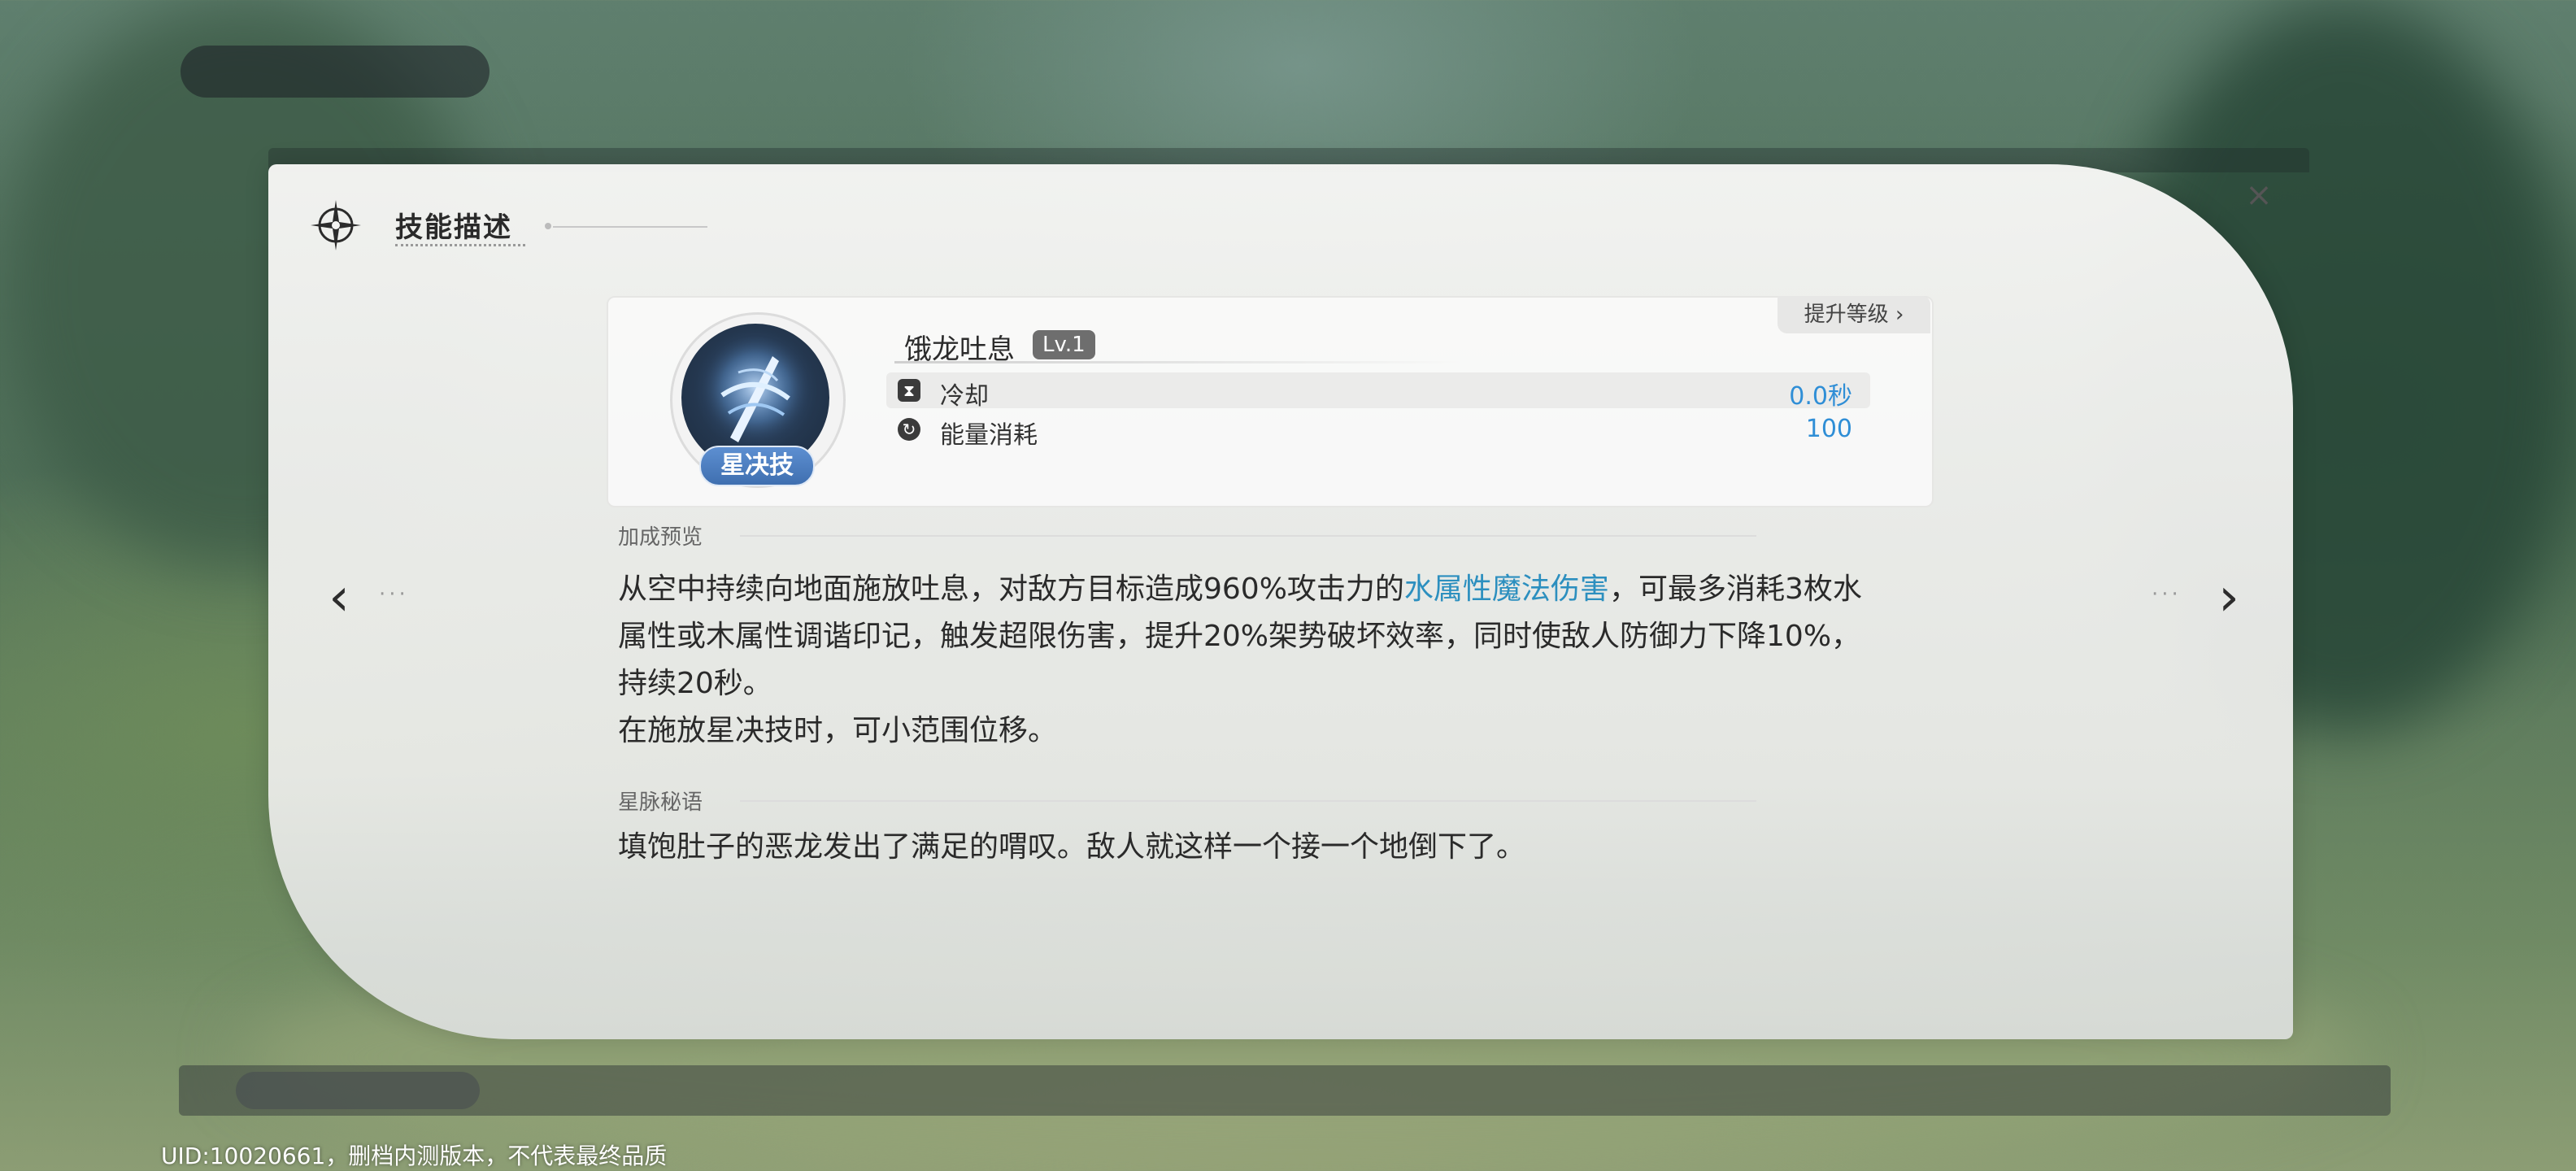 The image size is (2576, 1171). What do you see at coordinates (1285, 1091) in the screenshot?
I see `bottom-hud-bar` at bounding box center [1285, 1091].